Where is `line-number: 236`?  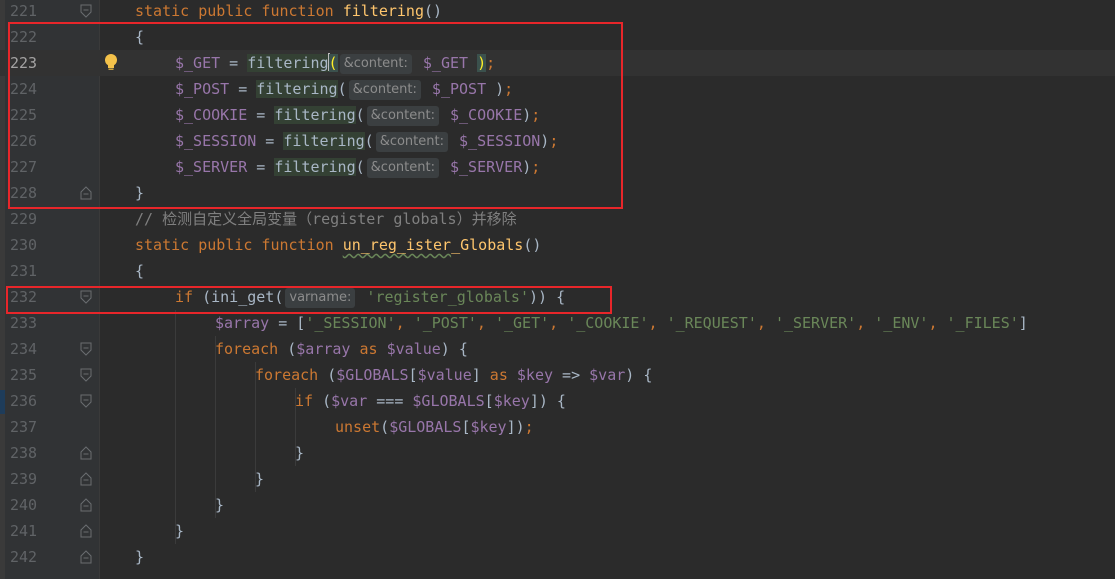 line-number: 236 is located at coordinates (24, 401).